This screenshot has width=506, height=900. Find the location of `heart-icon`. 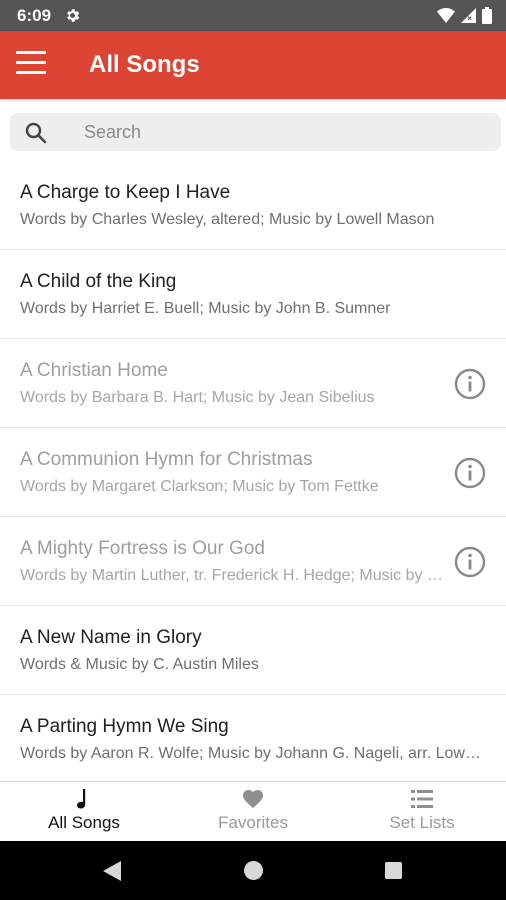

heart-icon is located at coordinates (253, 799).